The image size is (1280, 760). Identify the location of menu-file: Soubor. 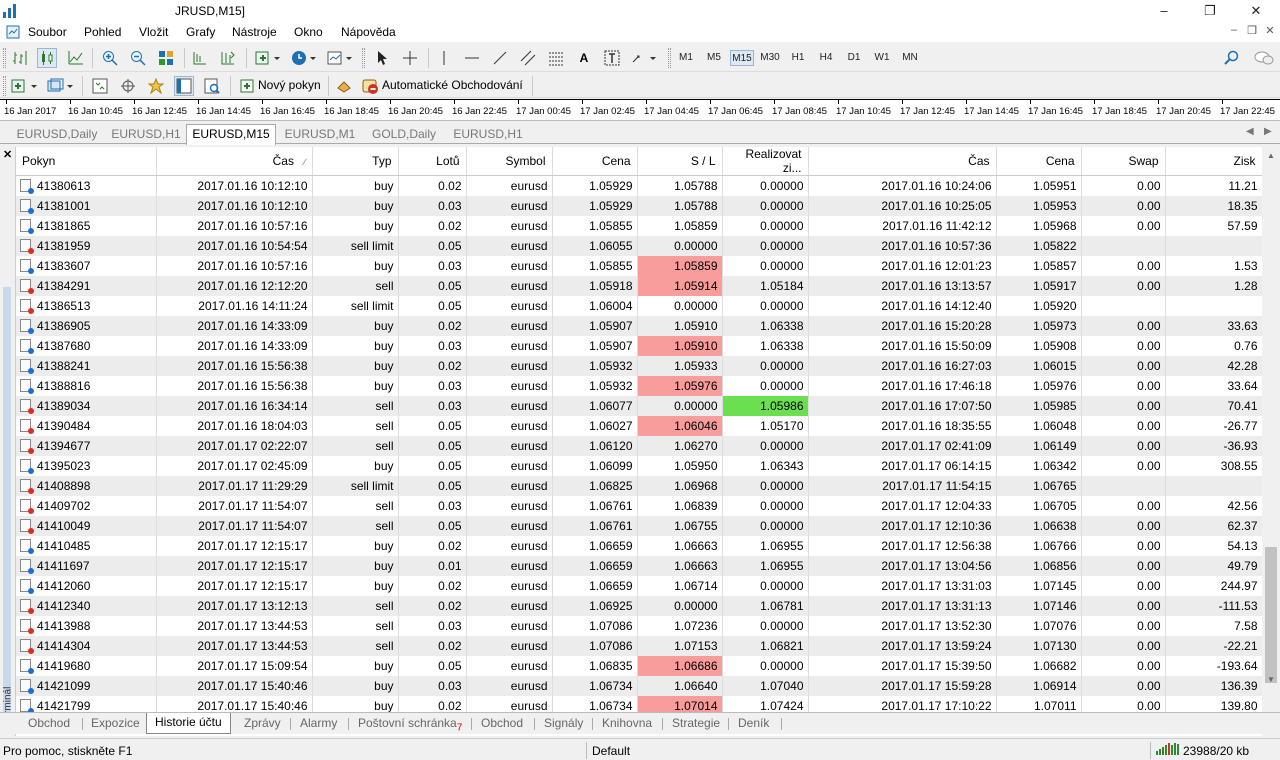
(47, 32).